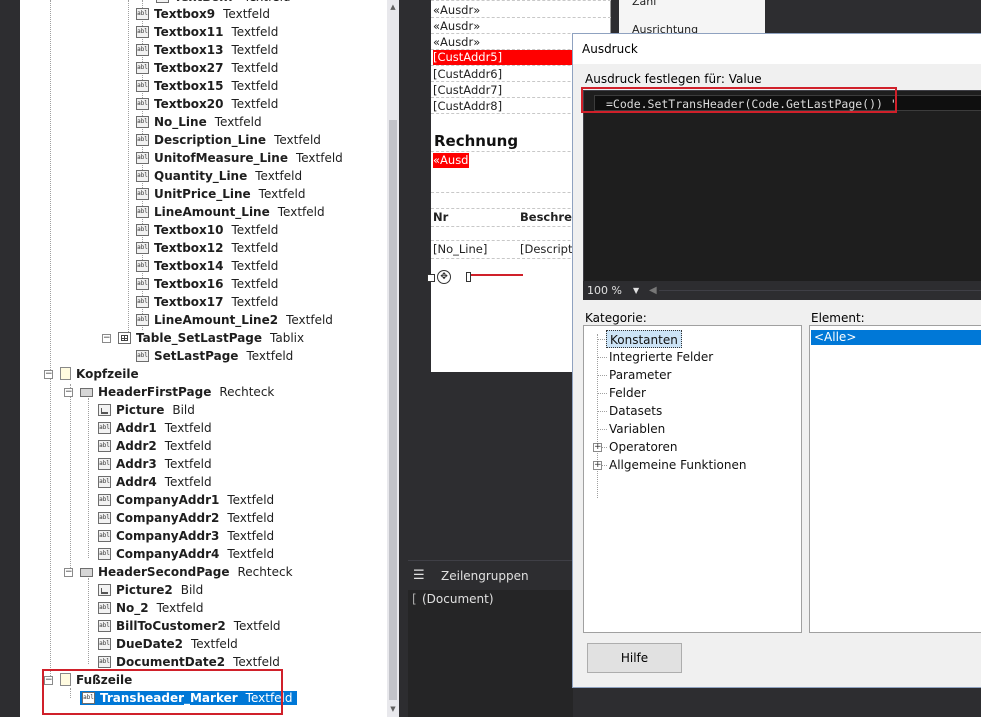  I want to click on element-list: <Alle>, so click(895, 479).